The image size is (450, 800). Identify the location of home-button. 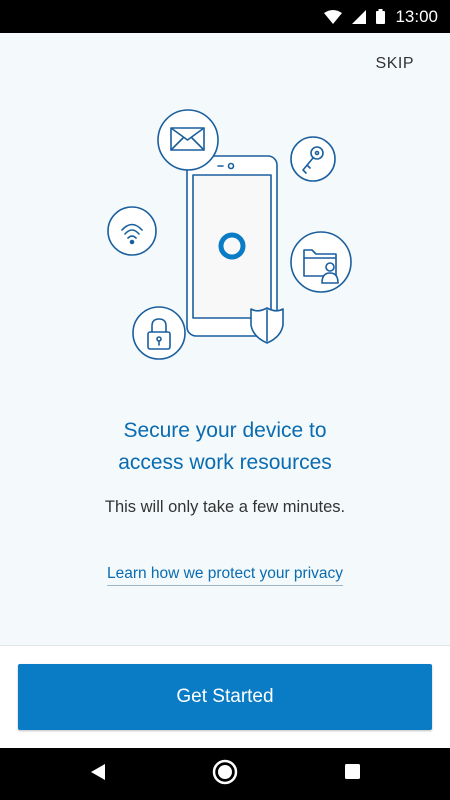
(225, 774).